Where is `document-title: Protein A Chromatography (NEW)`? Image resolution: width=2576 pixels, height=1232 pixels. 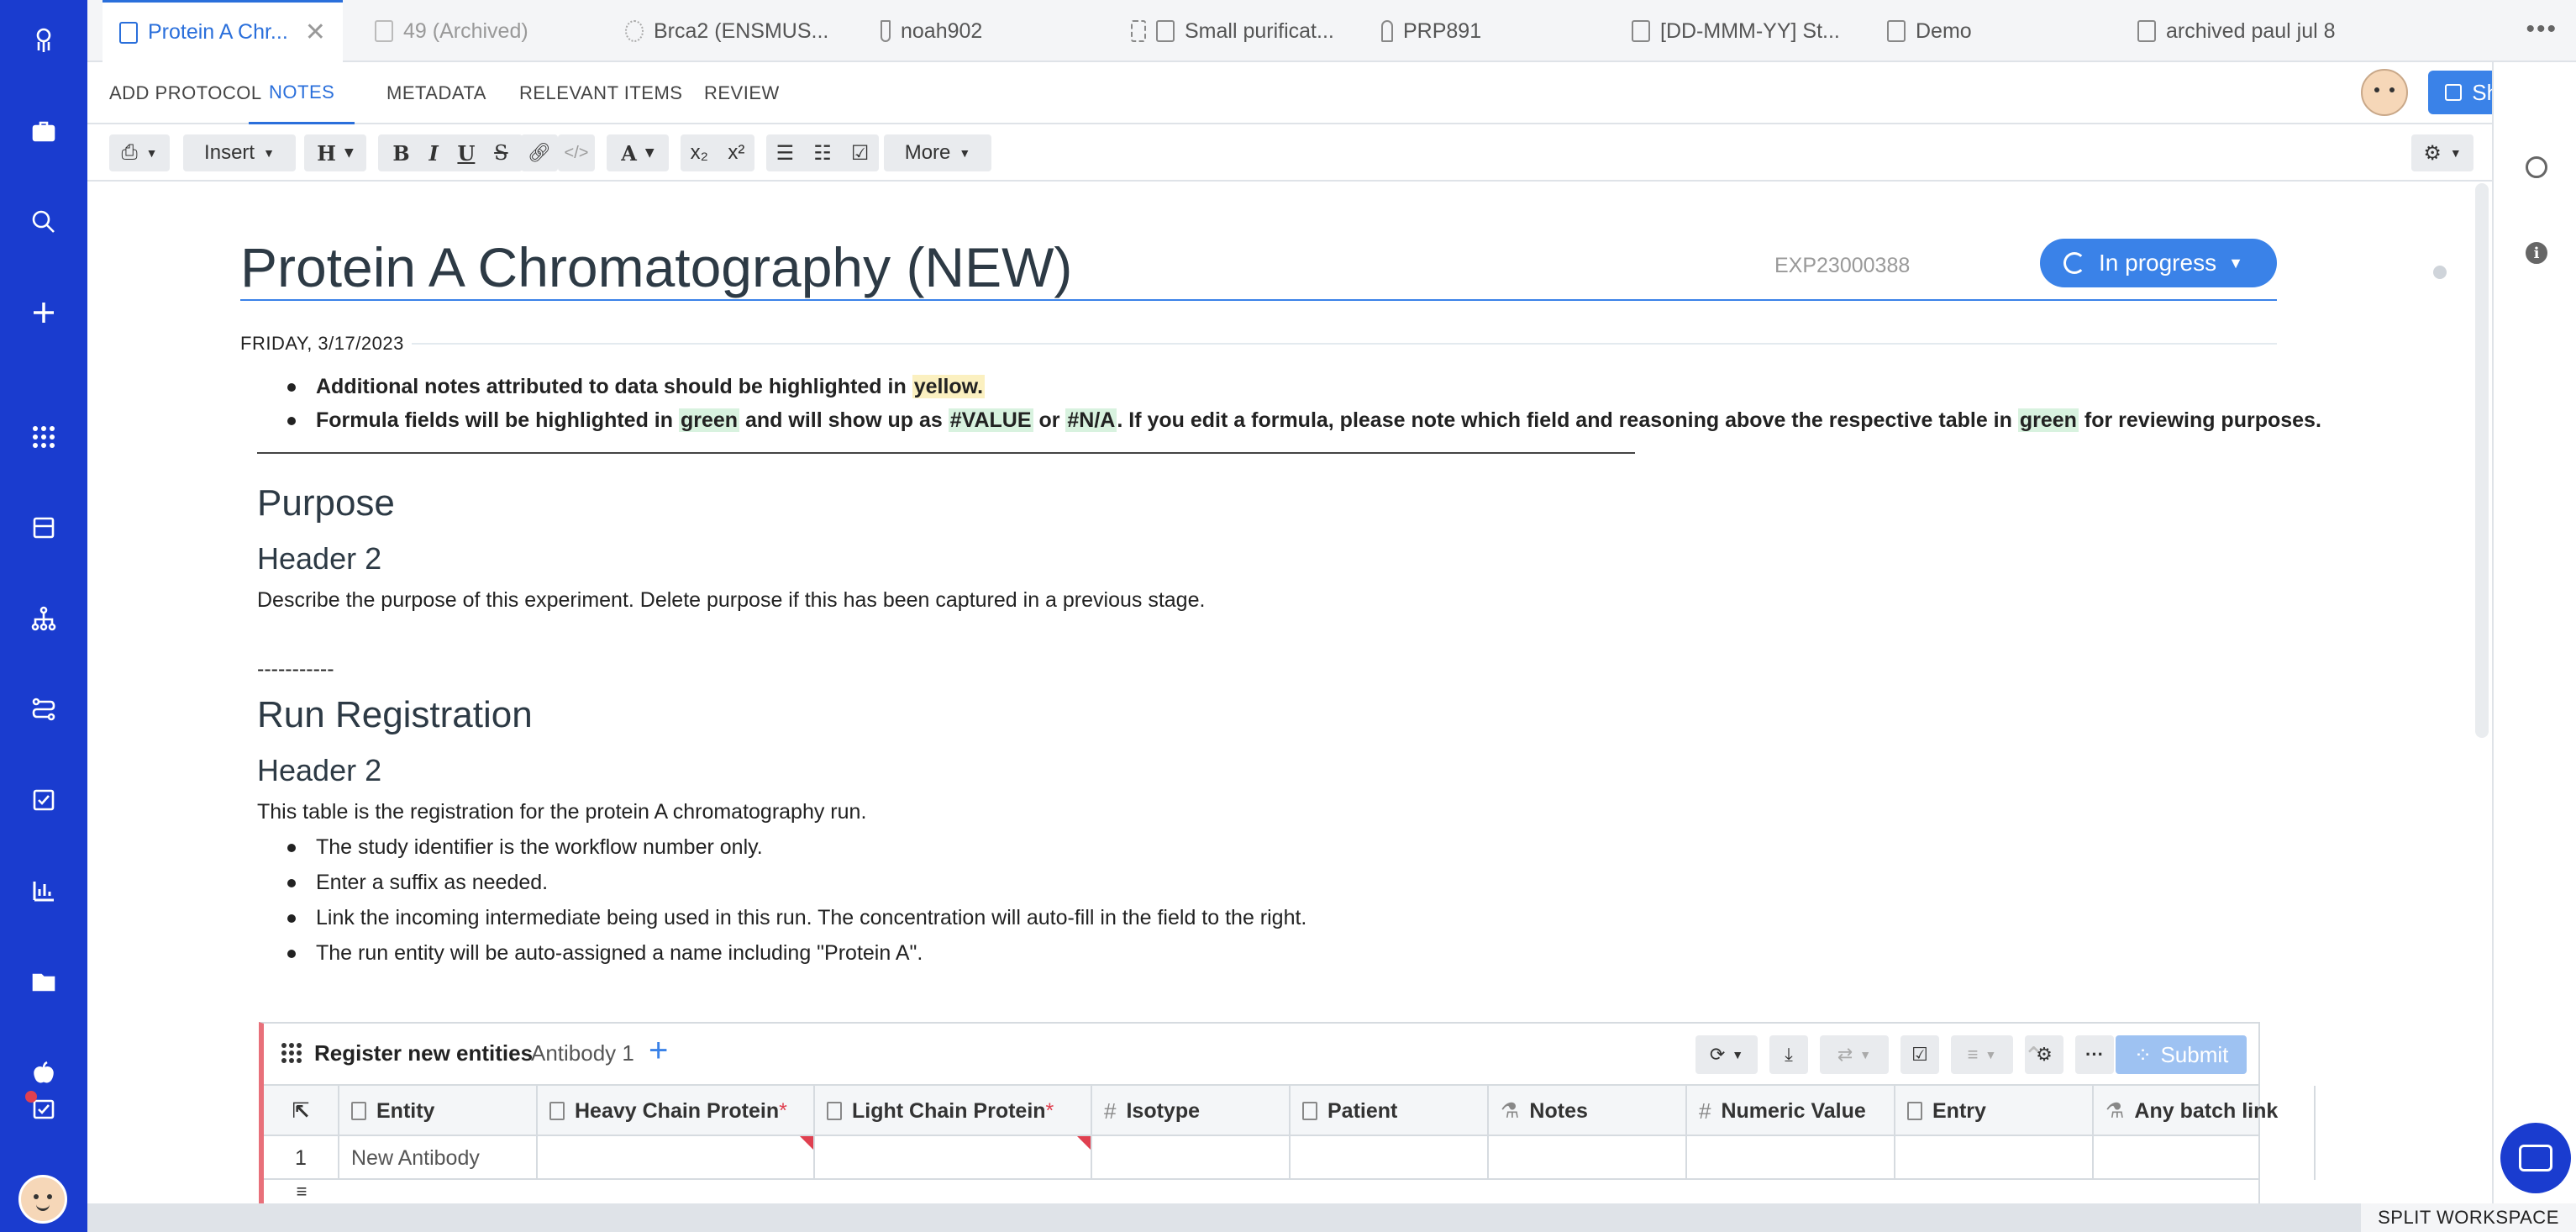
document-title: Protein A Chromatography (NEW) is located at coordinates (656, 267).